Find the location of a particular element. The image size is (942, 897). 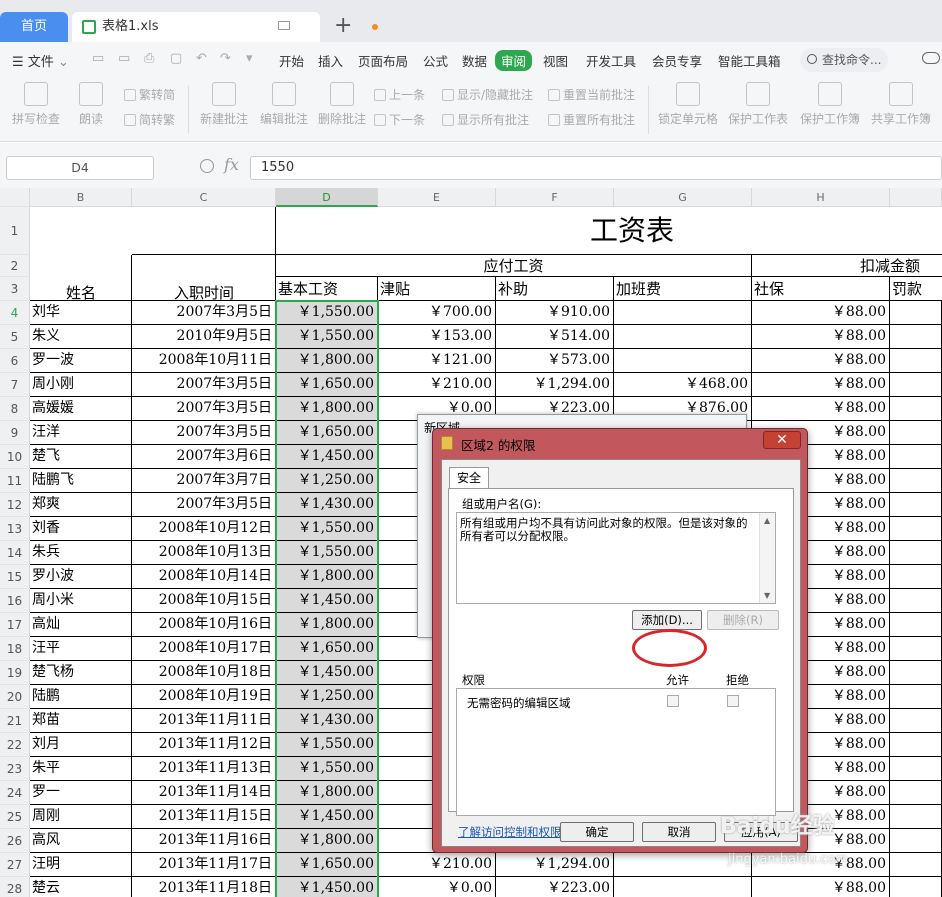

cell-name: 陆鹏飞 is located at coordinates (81, 481).